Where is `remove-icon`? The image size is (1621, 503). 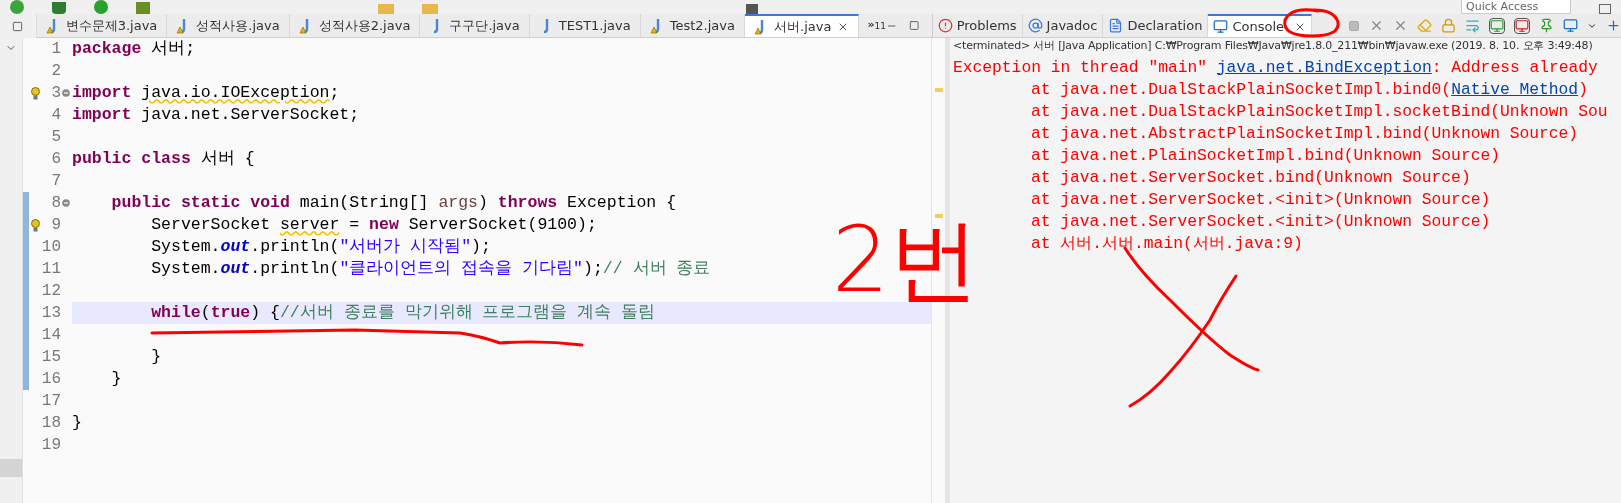
remove-icon is located at coordinates (1376, 25).